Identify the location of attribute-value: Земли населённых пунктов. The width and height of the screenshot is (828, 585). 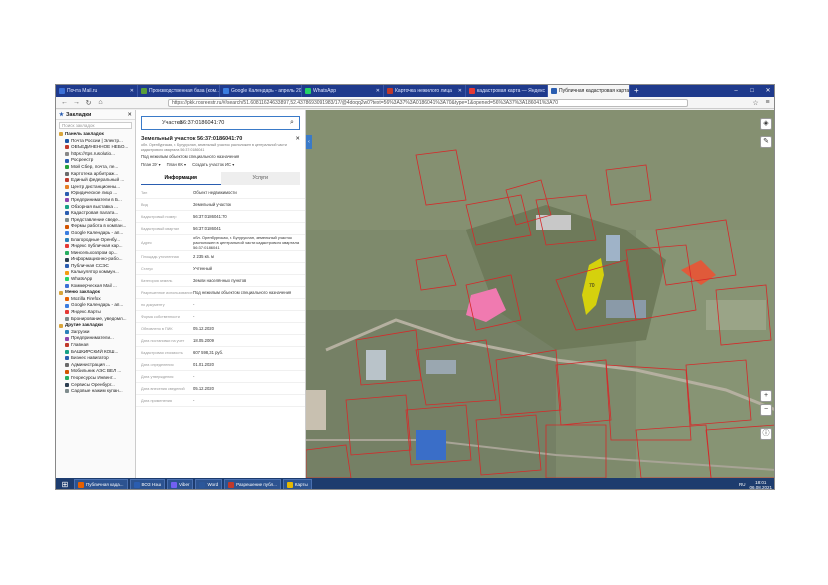
(220, 280).